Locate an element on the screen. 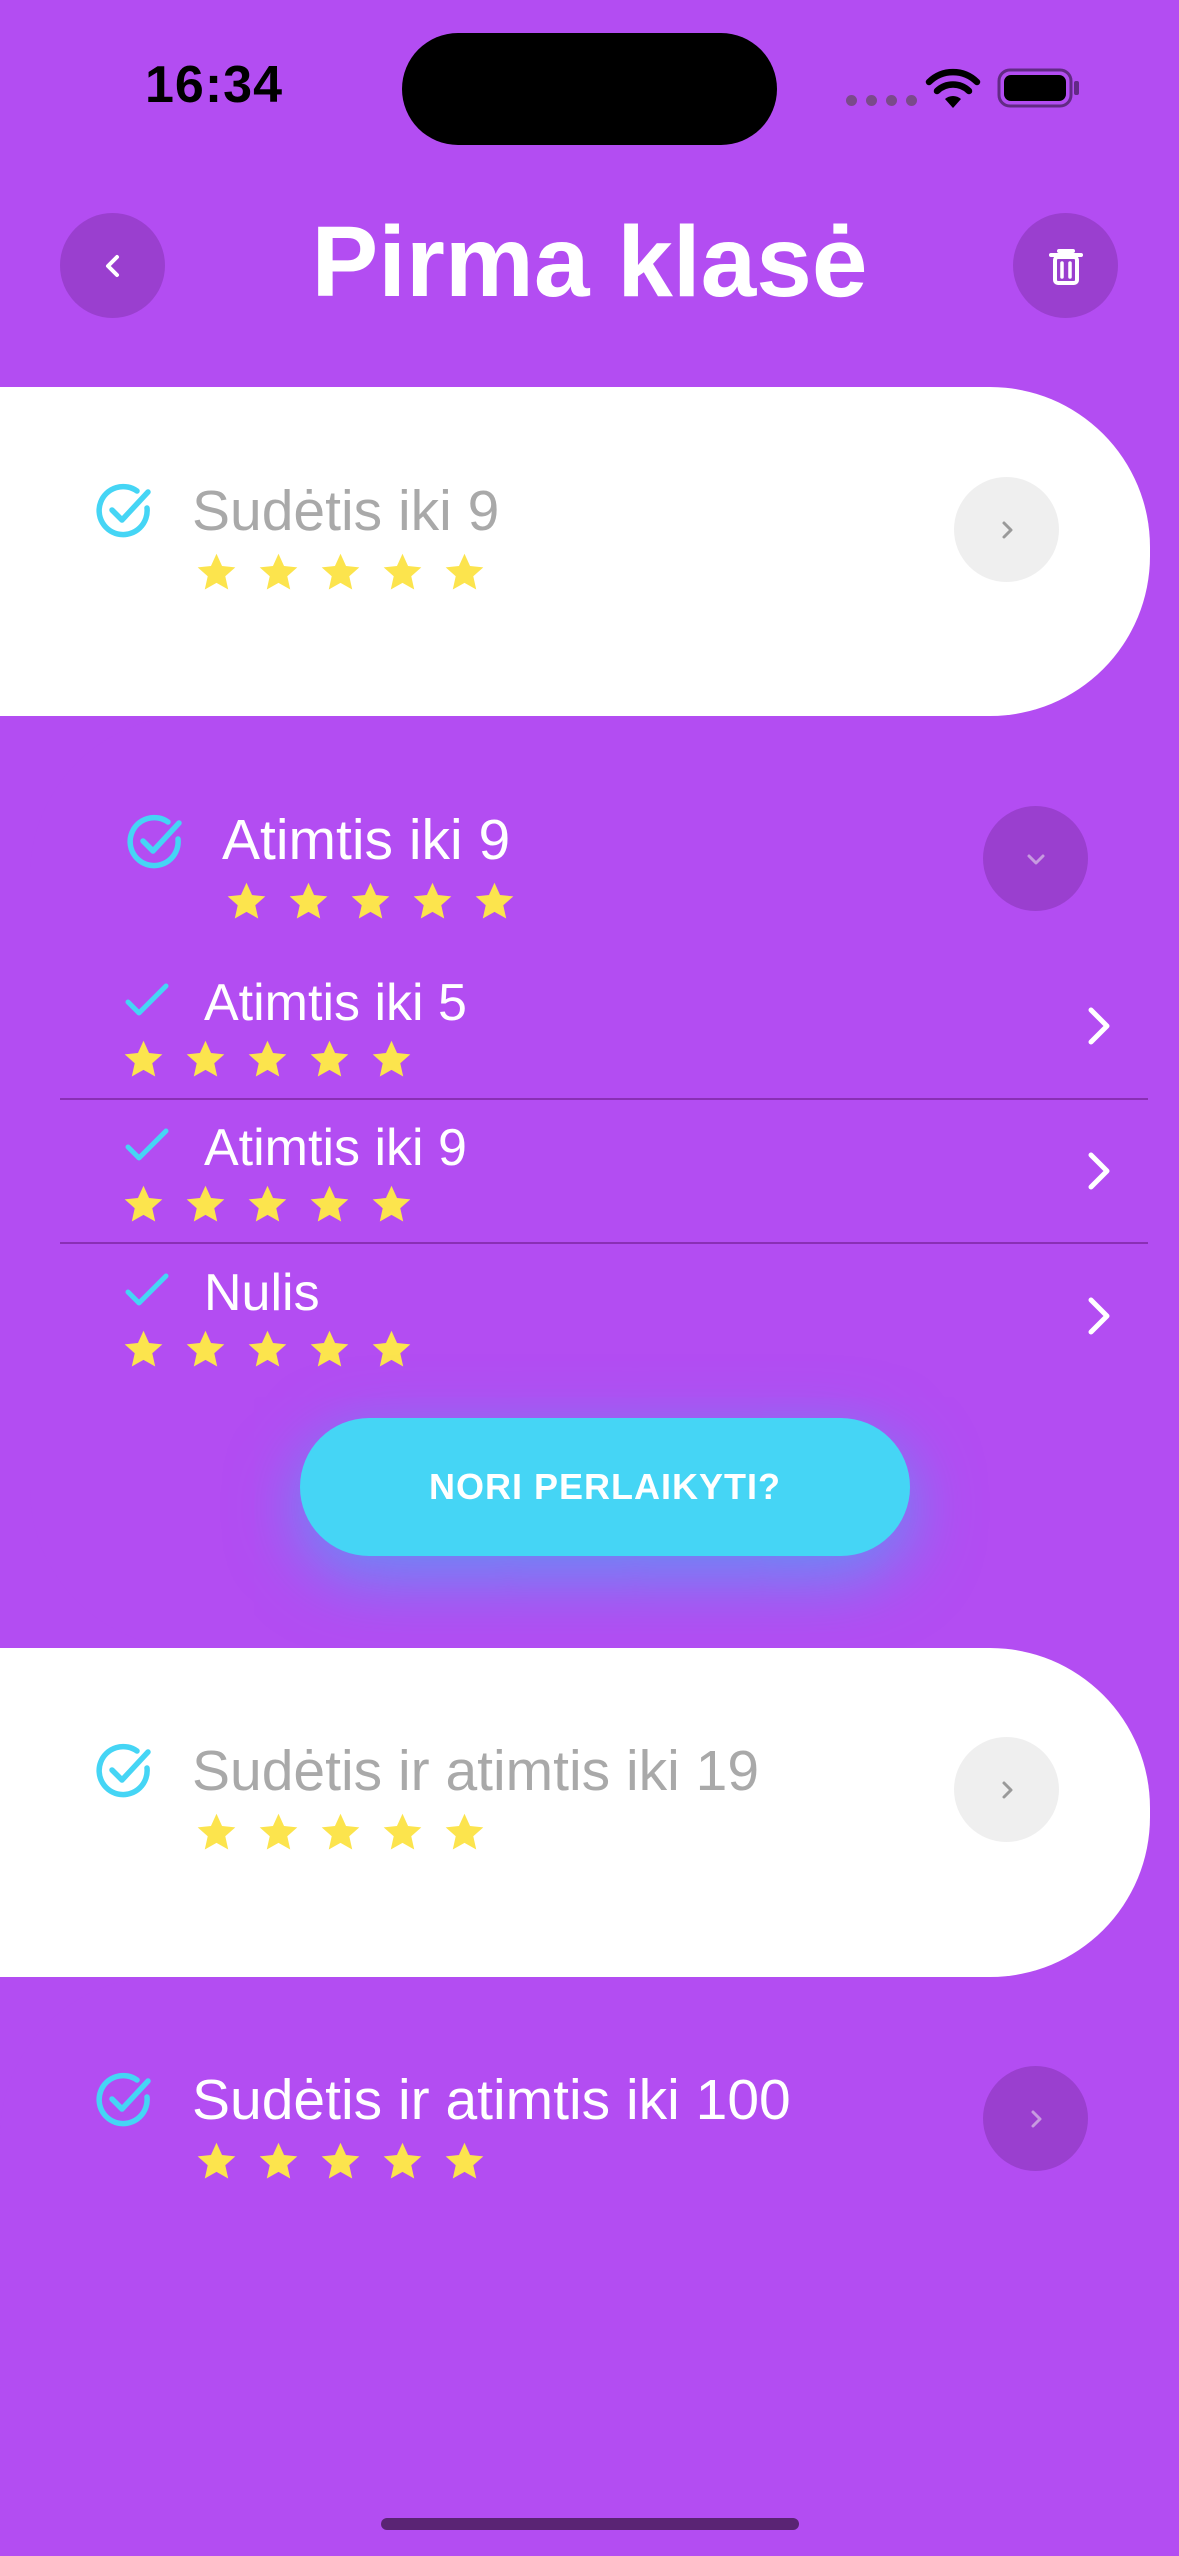 The width and height of the screenshot is (1179, 2556). lesson-title: Atimtis iki 5 is located at coordinates (335, 1003).